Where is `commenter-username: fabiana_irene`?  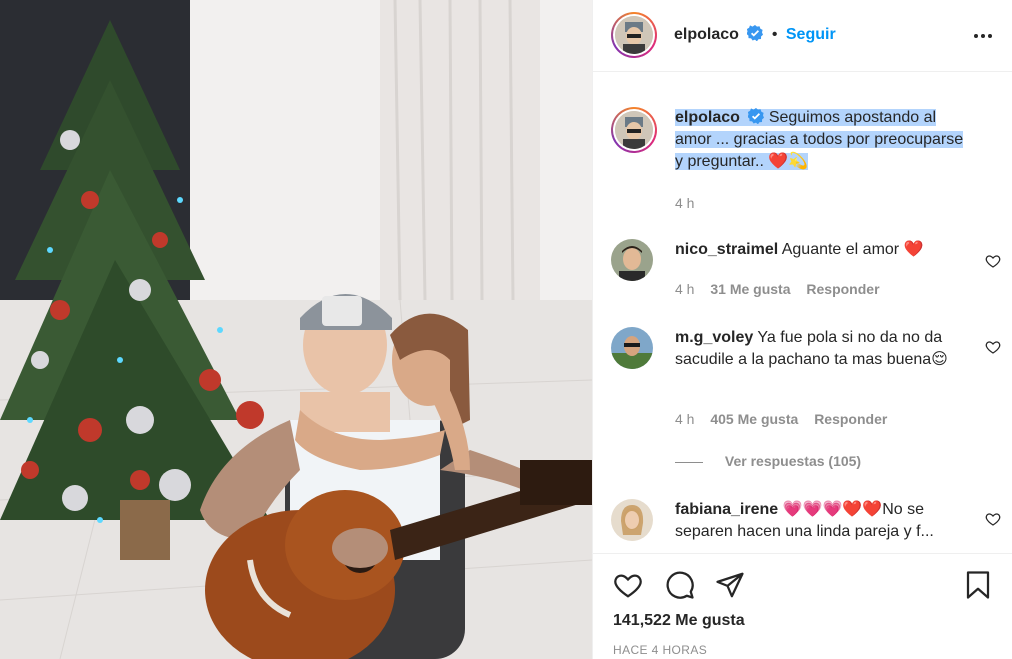 commenter-username: fabiana_irene is located at coordinates (726, 509).